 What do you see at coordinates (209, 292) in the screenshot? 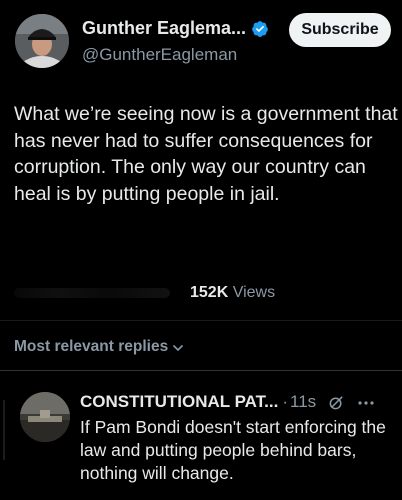
I see `views-count: 152K` at bounding box center [209, 292].